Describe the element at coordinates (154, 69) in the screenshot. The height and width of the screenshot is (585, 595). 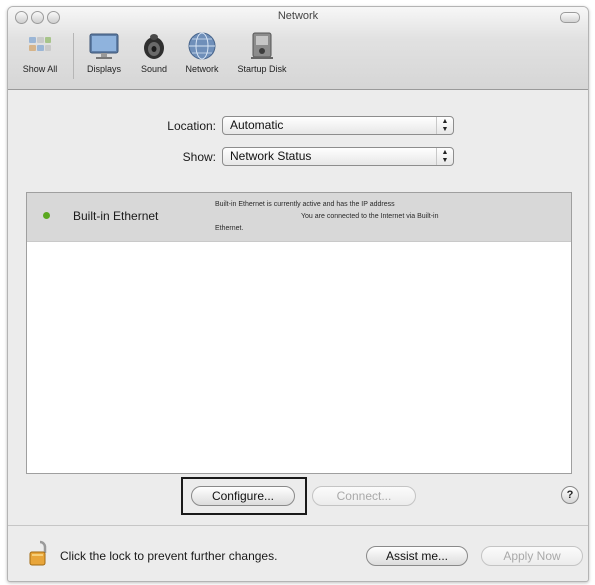
I see `toolbar-label-sound: Sound` at that location.